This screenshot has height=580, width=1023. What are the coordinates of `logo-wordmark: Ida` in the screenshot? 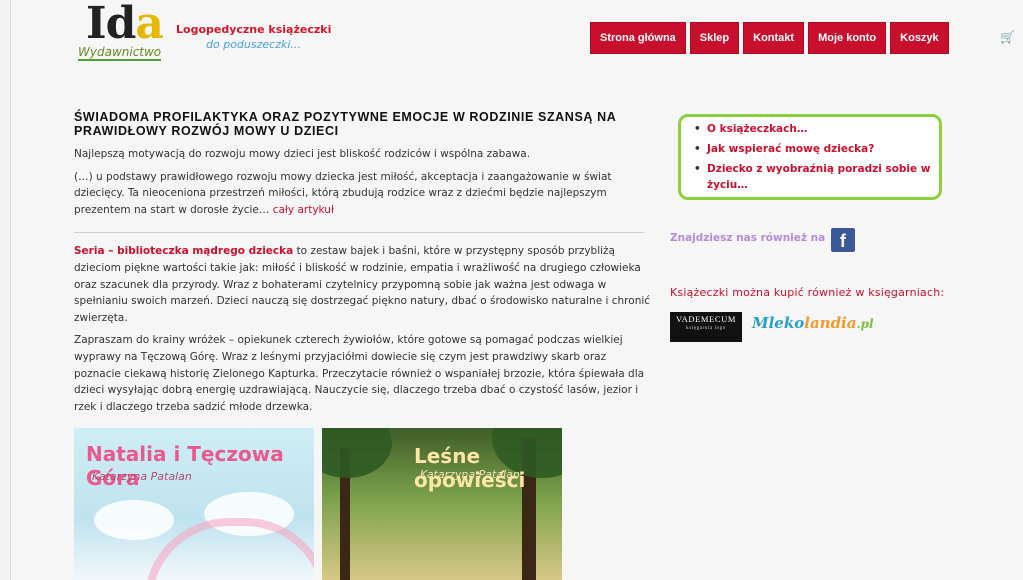 It's located at (125, 24).